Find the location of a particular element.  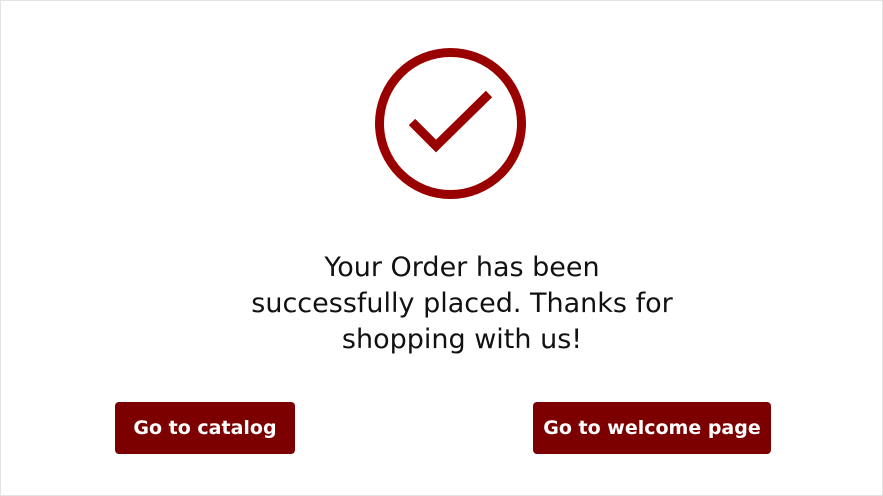

go-to-welcome-page-button: Go to welcome page is located at coordinates (652, 428).